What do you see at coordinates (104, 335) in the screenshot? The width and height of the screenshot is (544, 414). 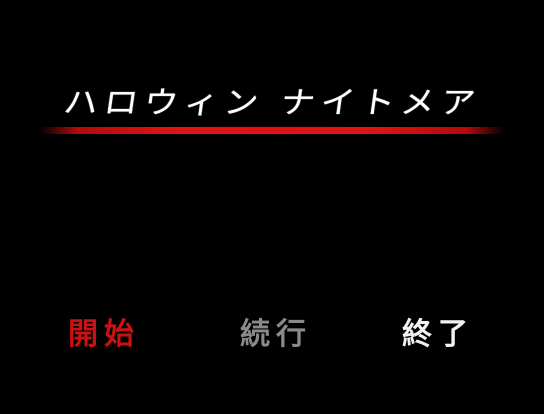 I see `menu-start-button: 開始` at bounding box center [104, 335].